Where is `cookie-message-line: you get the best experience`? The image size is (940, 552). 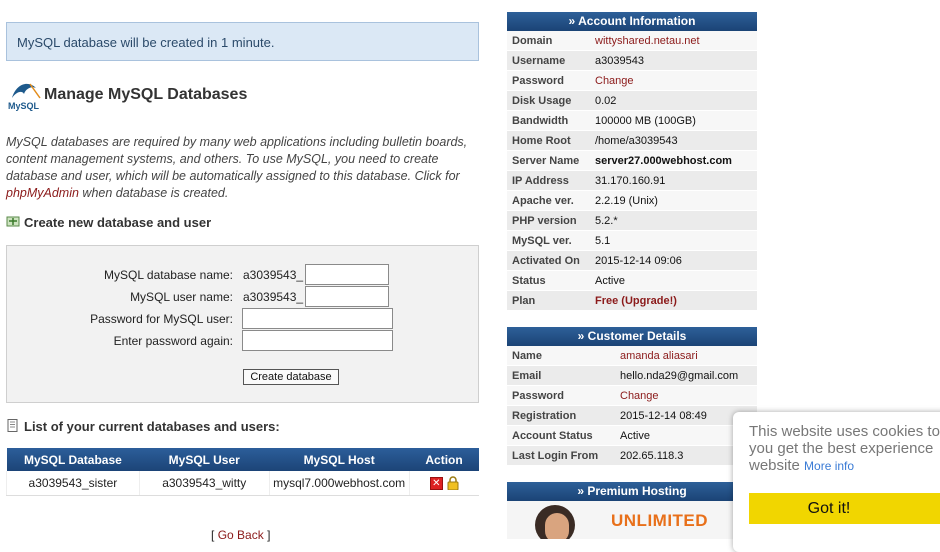
cookie-message-line: you get the best experience is located at coordinates (841, 448).